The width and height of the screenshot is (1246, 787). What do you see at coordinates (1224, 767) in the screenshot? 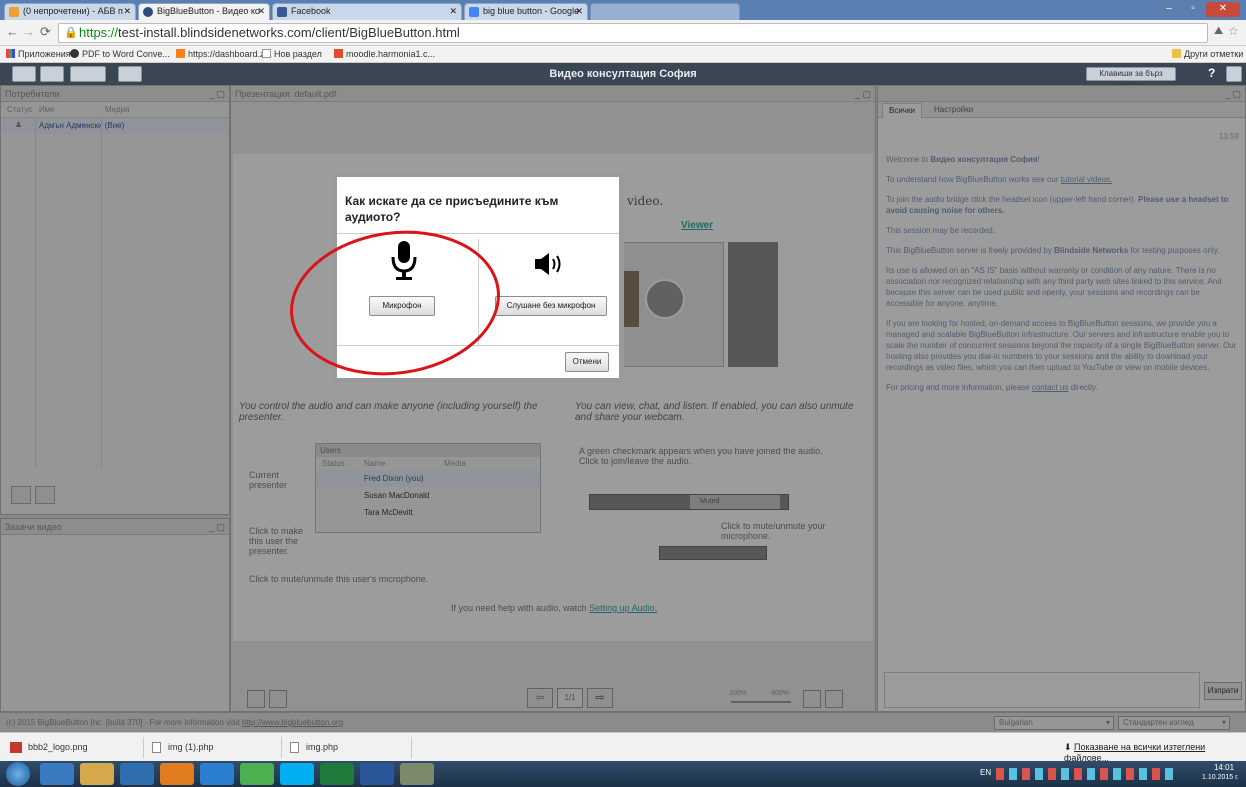
I see `clock-time: 14:01` at bounding box center [1224, 767].